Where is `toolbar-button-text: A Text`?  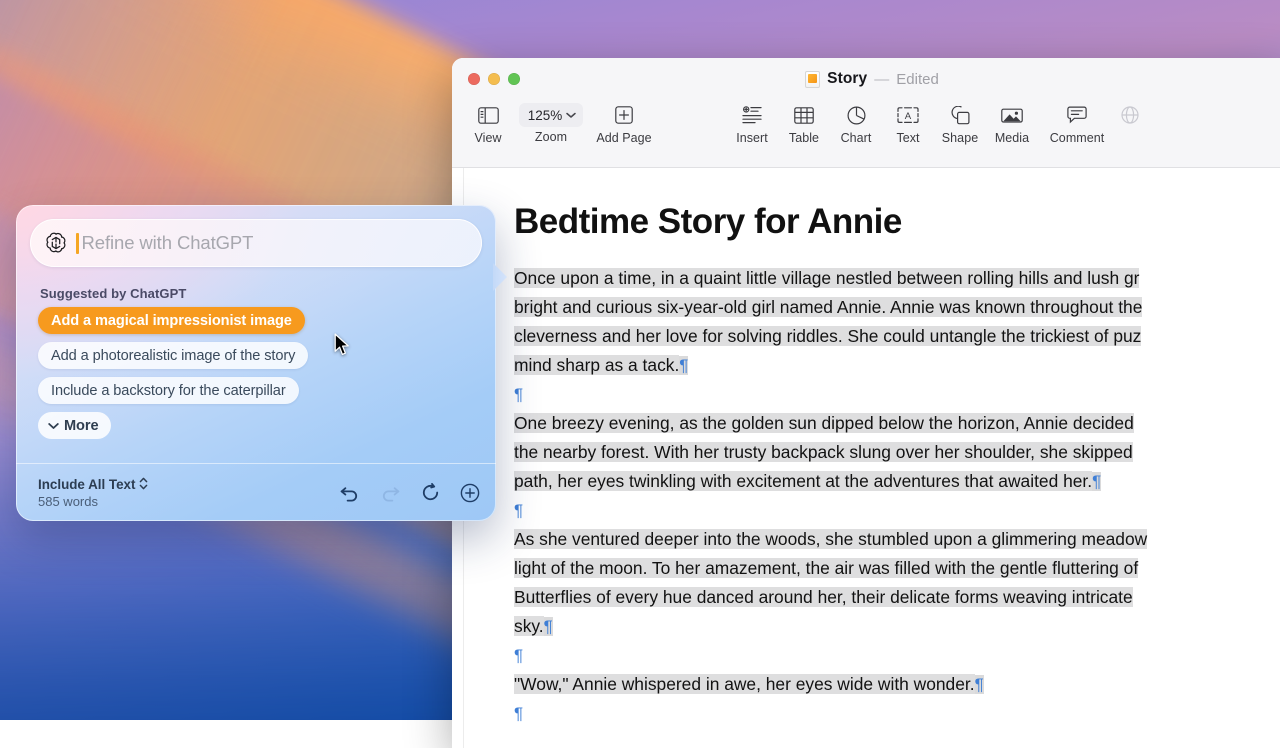
toolbar-button-text: A Text is located at coordinates (908, 123).